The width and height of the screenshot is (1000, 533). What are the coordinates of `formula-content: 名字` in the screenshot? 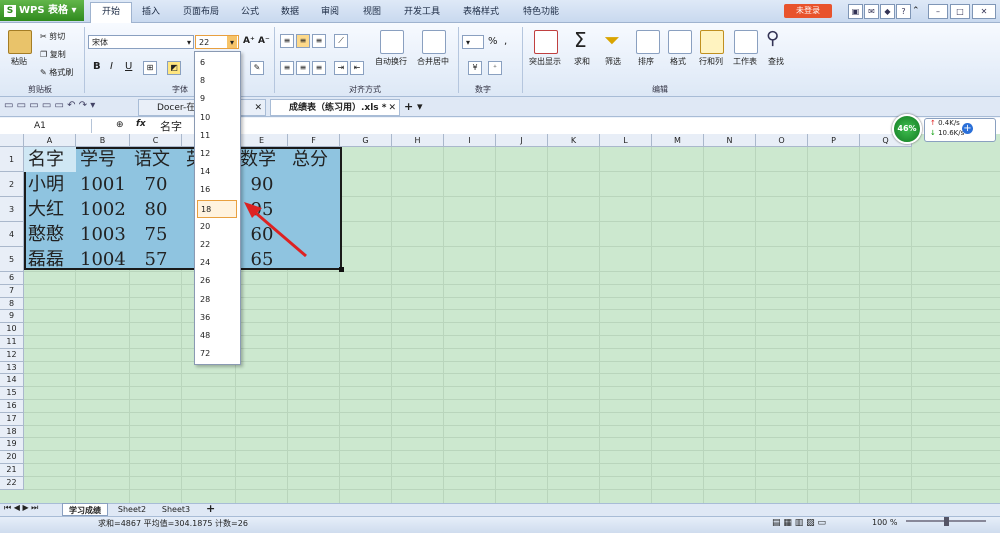 It's located at (171, 126).